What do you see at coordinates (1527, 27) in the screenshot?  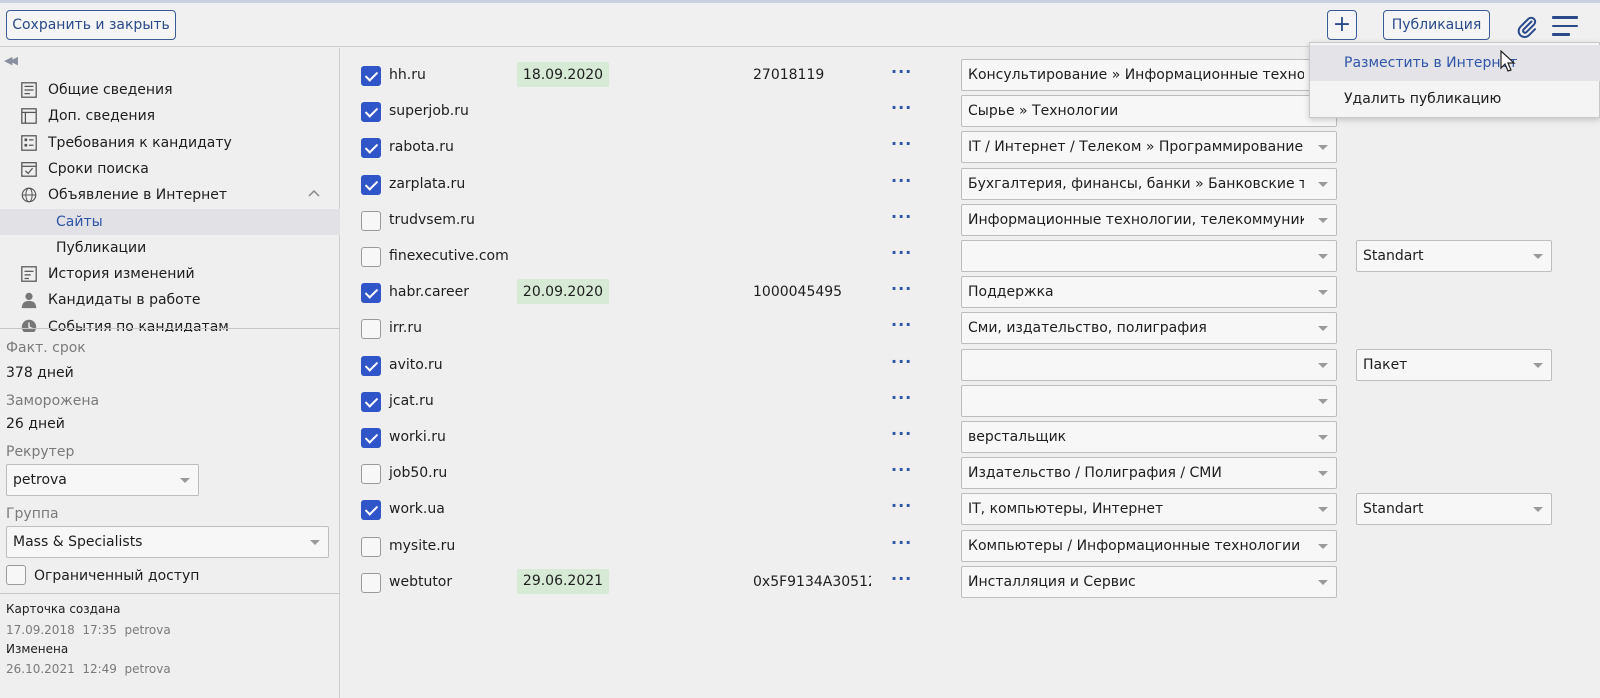 I see `paperclip-icon` at bounding box center [1527, 27].